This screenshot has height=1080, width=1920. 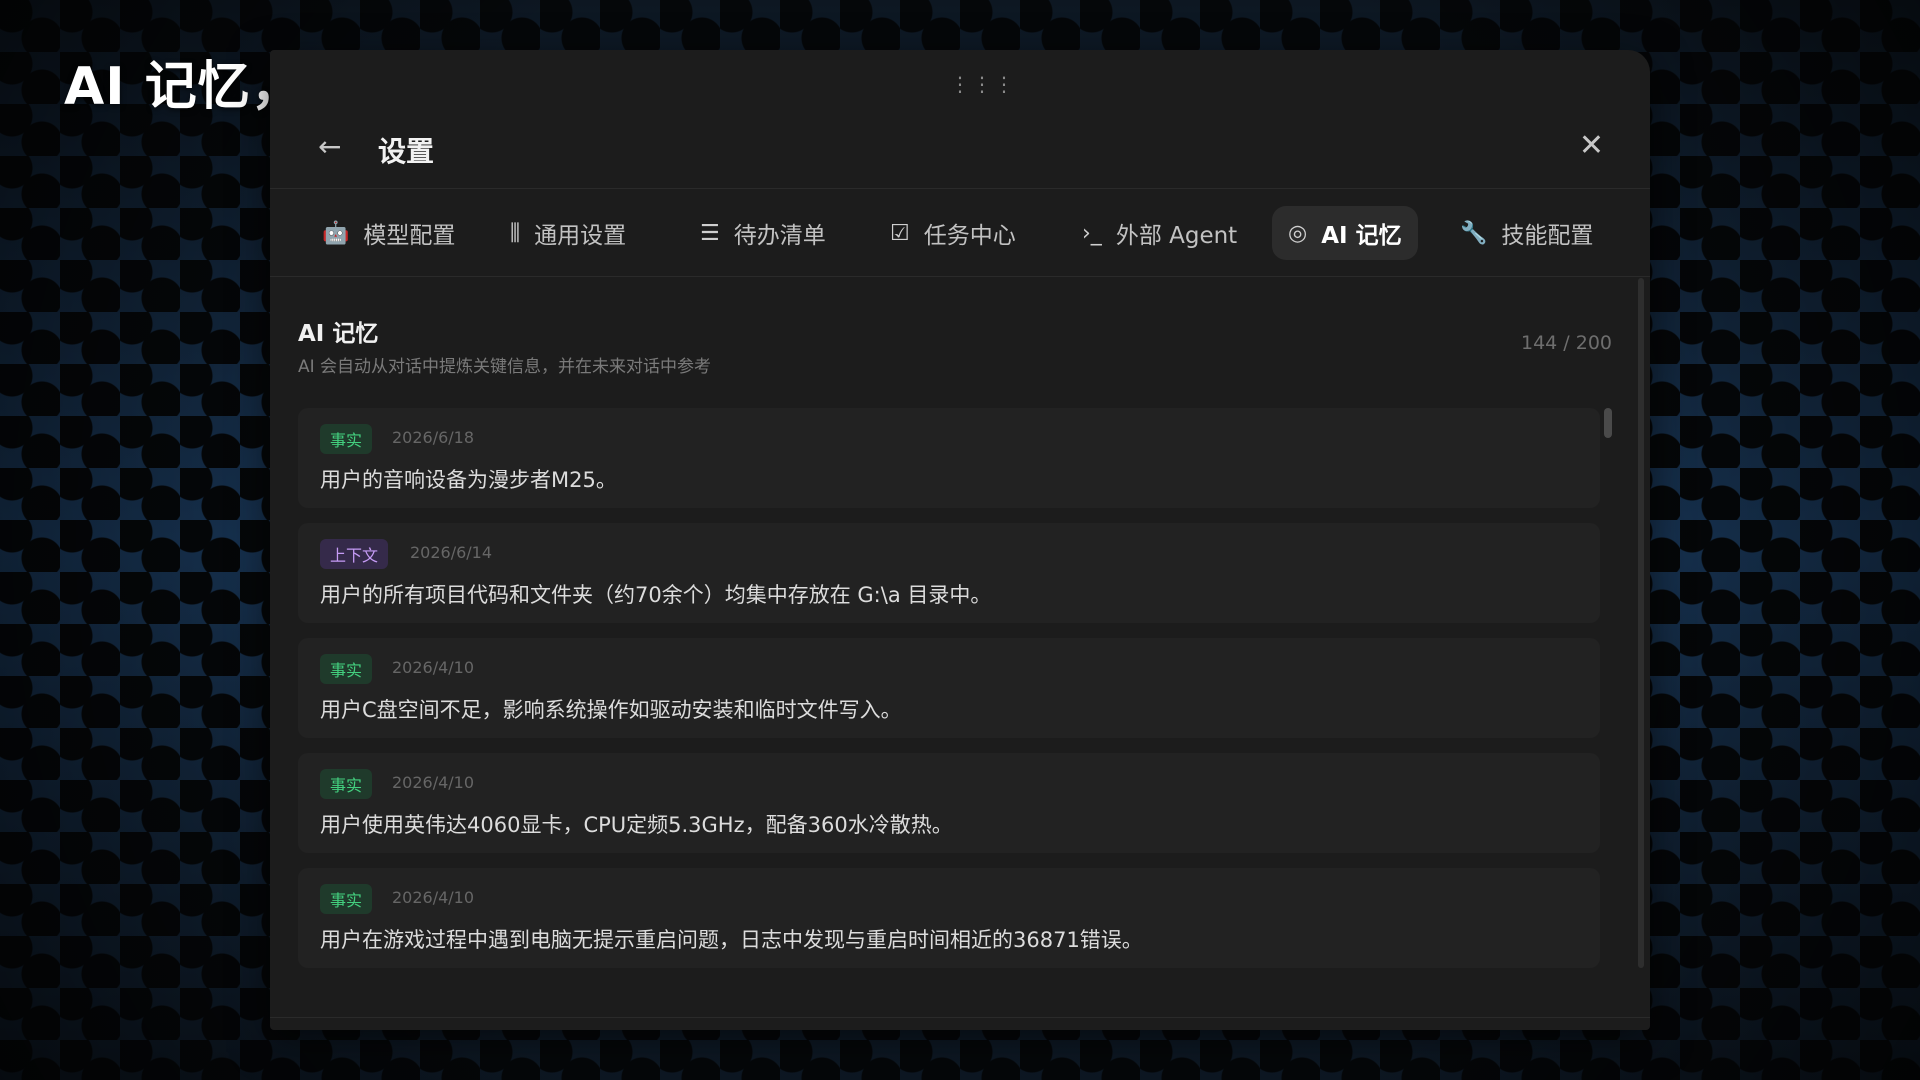 I want to click on panel-scrollbar, so click(x=1641, y=623).